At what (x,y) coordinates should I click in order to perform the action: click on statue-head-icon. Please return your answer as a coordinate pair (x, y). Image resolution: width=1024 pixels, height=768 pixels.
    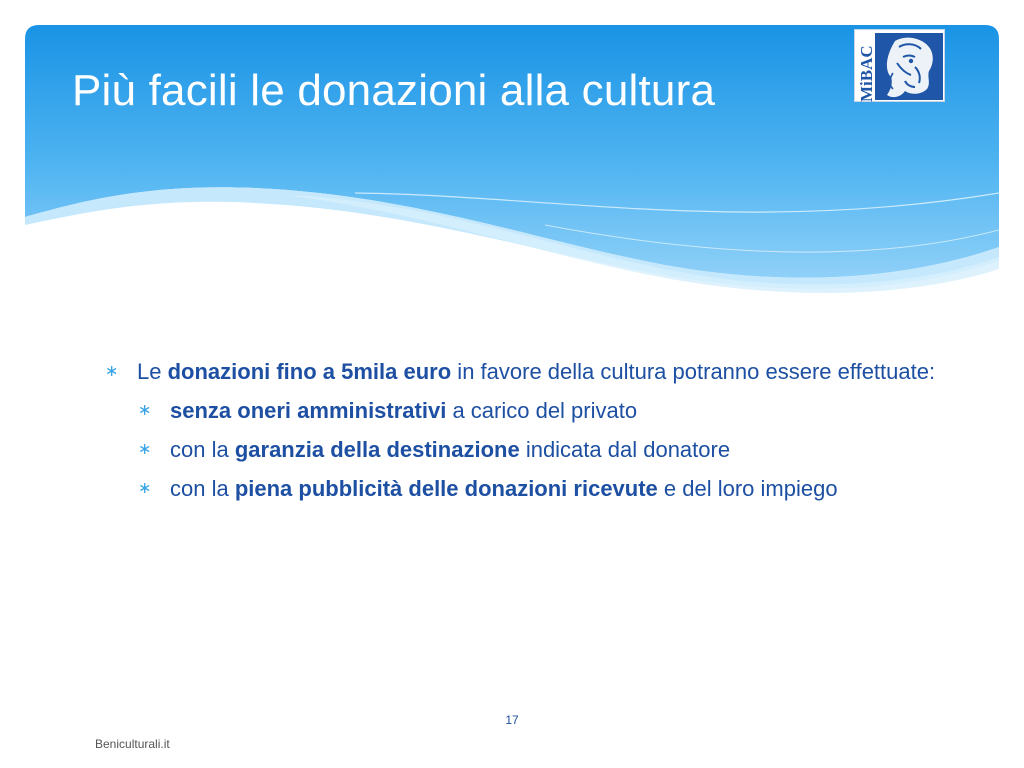
    Looking at the image, I should click on (909, 66).